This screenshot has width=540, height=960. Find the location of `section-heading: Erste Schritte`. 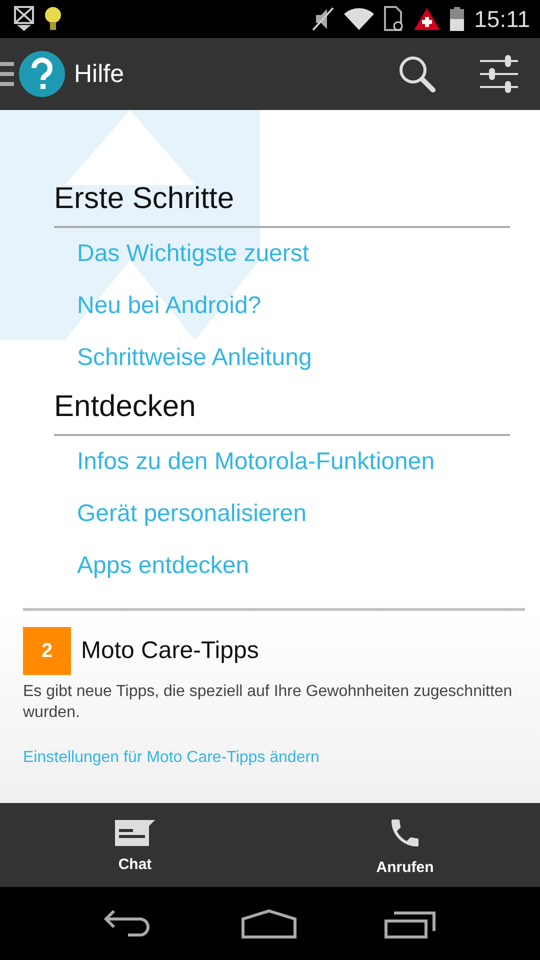

section-heading: Erste Schritte is located at coordinates (282, 205).